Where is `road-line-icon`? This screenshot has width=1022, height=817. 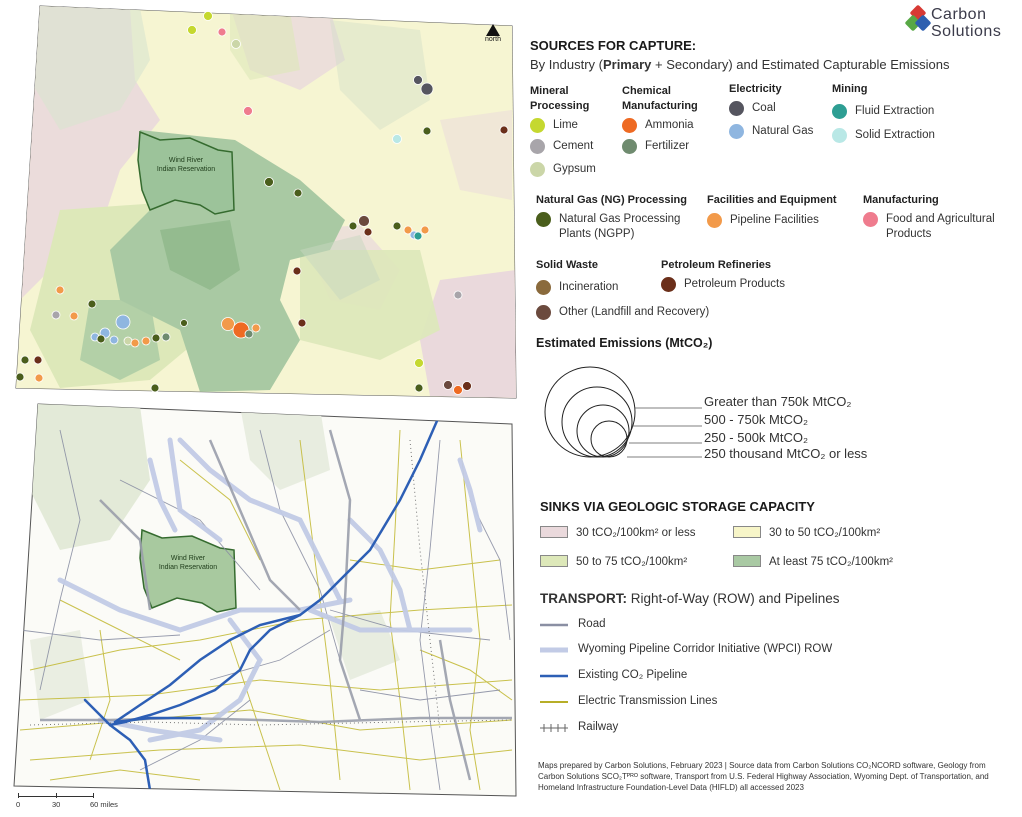 road-line-icon is located at coordinates (554, 625).